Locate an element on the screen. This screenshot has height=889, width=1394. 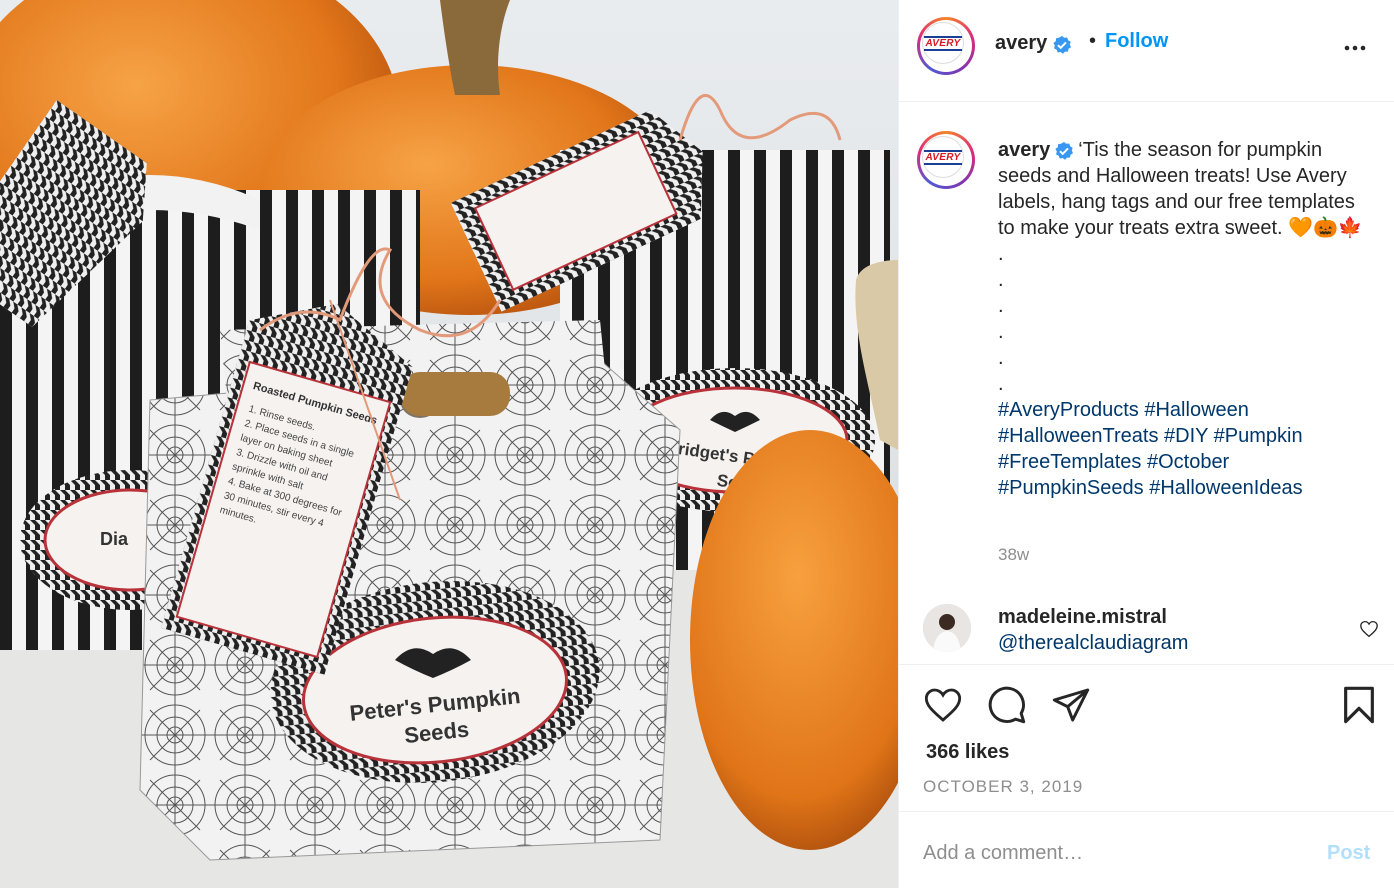
comment-icon is located at coordinates (1007, 705).